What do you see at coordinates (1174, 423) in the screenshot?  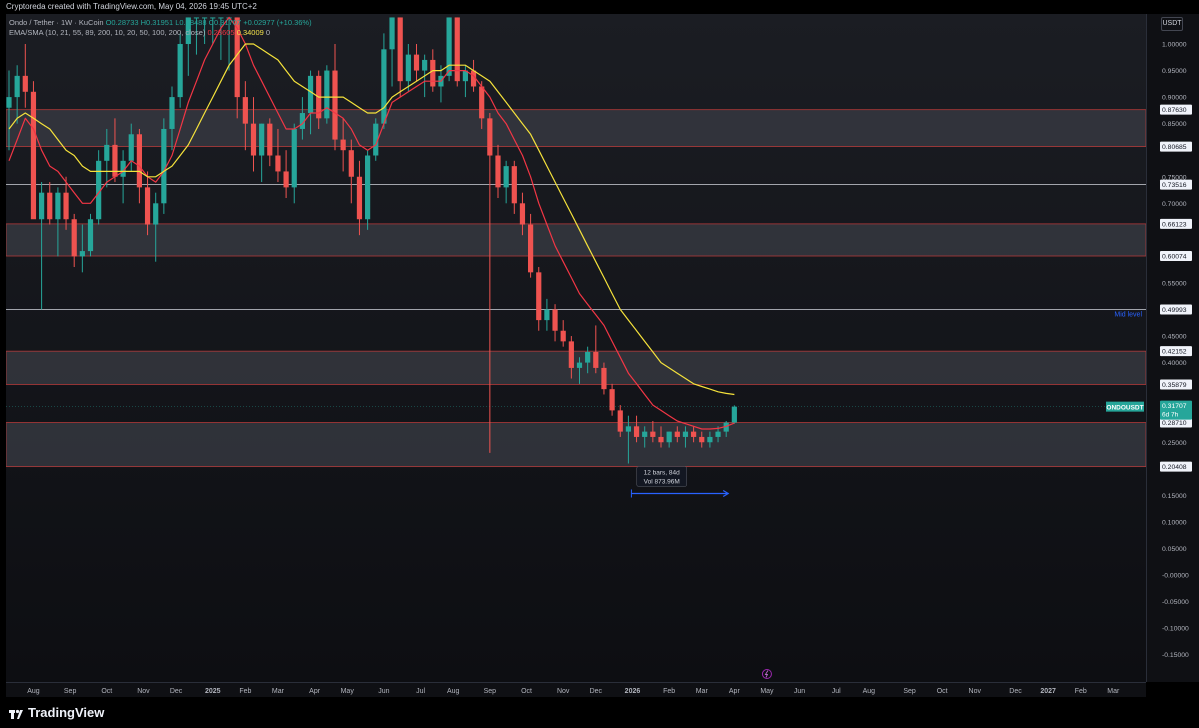 I see `level-price-tag-8: 0.28710` at bounding box center [1174, 423].